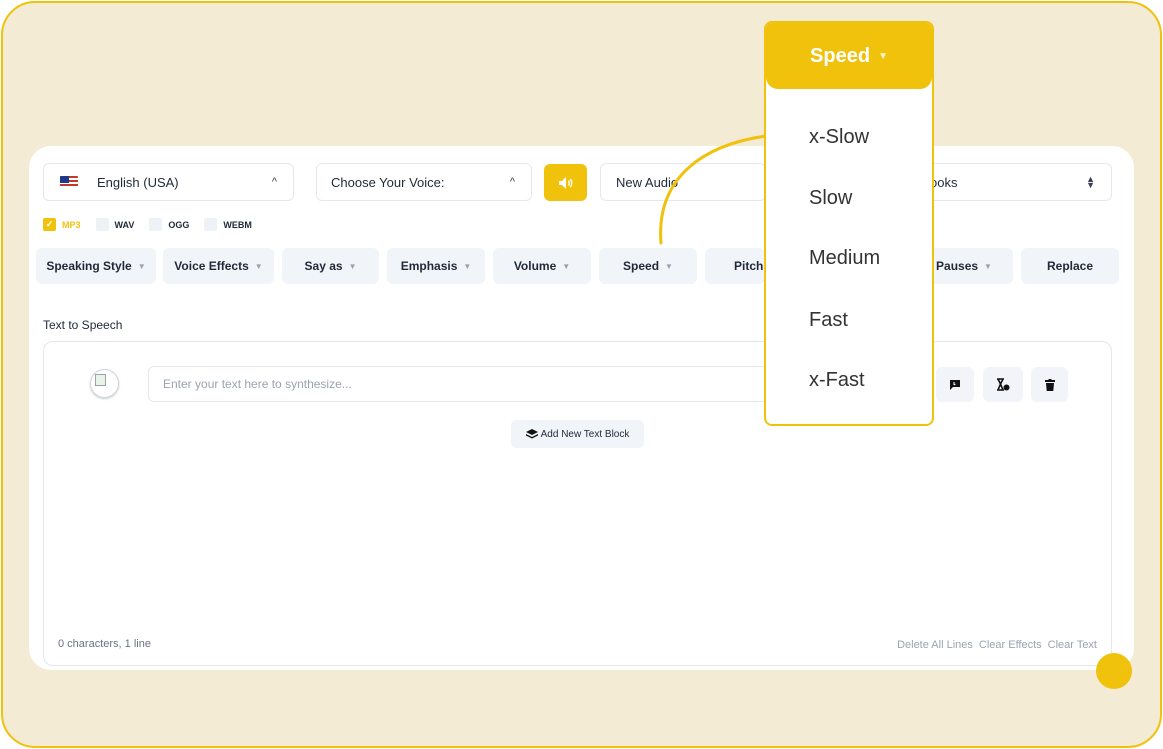 The height and width of the screenshot is (749, 1163). I want to click on message-icon, so click(955, 384).